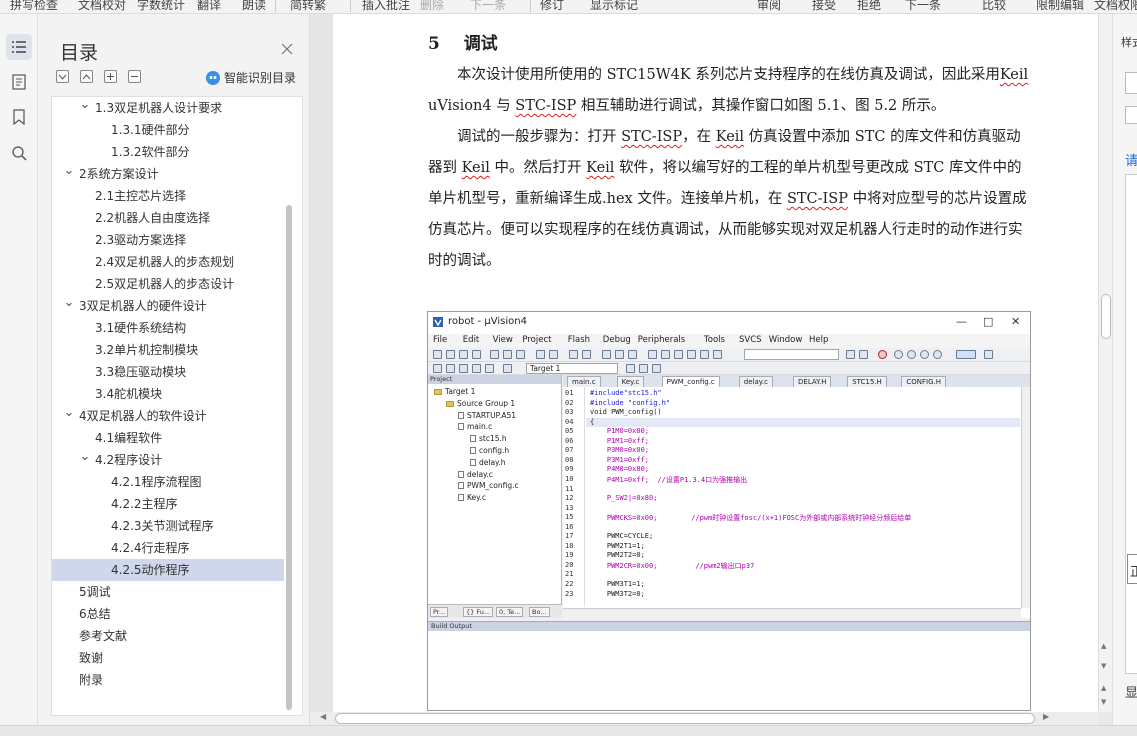 This screenshot has width=1137, height=736. Describe the element at coordinates (1105, 363) in the screenshot. I see `document-vscrollbar: ▲ ▼ ▲ ▼` at that location.